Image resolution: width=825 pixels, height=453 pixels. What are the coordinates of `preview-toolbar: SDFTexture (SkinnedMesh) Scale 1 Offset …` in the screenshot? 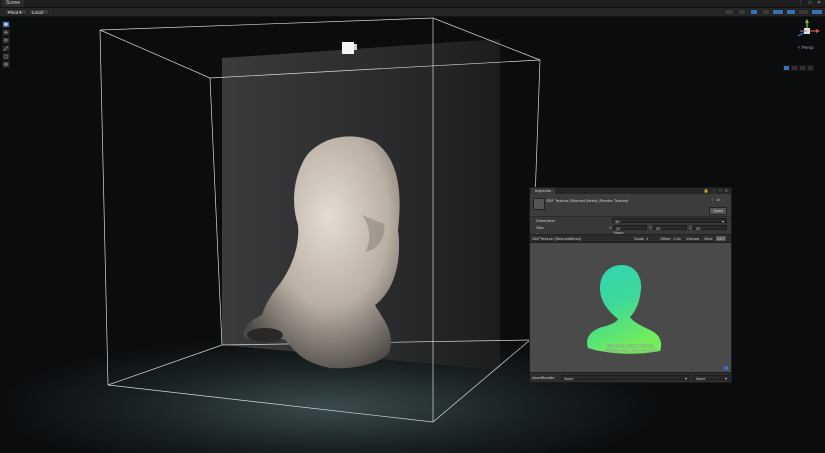 It's located at (630, 239).